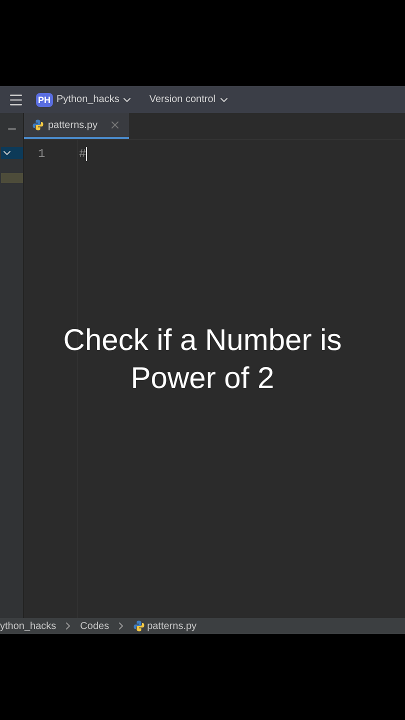 The width and height of the screenshot is (405, 720). I want to click on file-tab: patterns.py, so click(77, 126).